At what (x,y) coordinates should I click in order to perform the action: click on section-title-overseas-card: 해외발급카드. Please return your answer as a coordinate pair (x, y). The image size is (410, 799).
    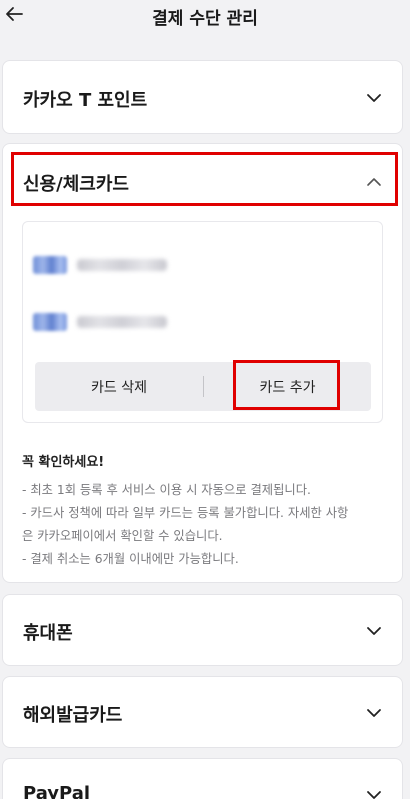
    Looking at the image, I should click on (73, 715).